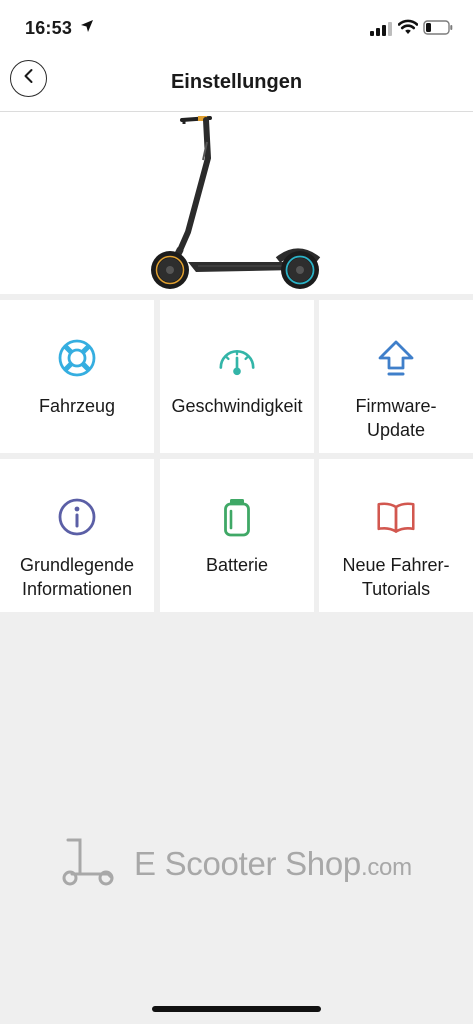  What do you see at coordinates (237, 406) in the screenshot?
I see `tile-speed-label: Geschwindigkeit` at bounding box center [237, 406].